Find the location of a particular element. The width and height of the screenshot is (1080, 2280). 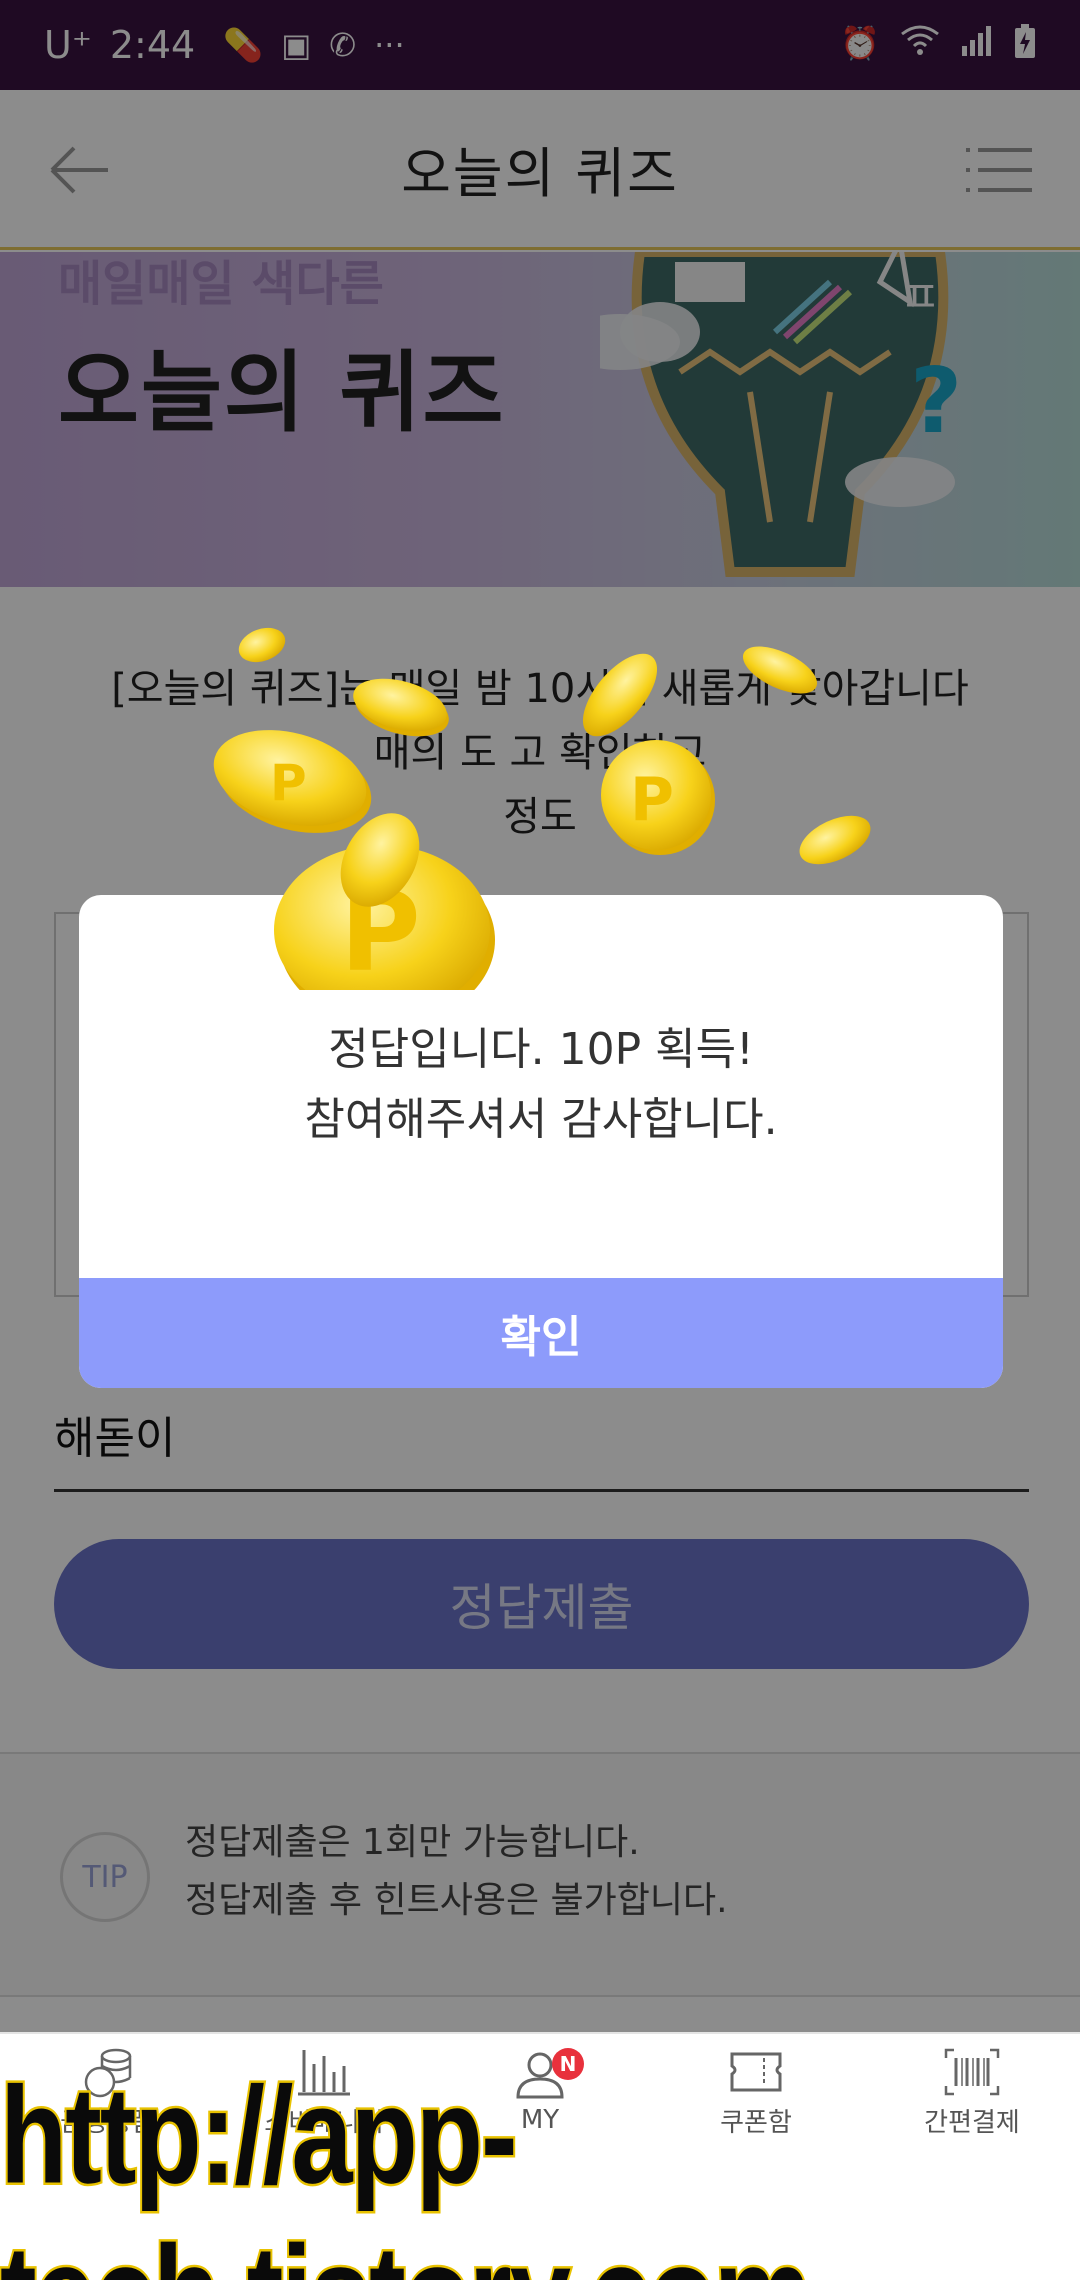

confirm-button: 확인 is located at coordinates (541, 1333).